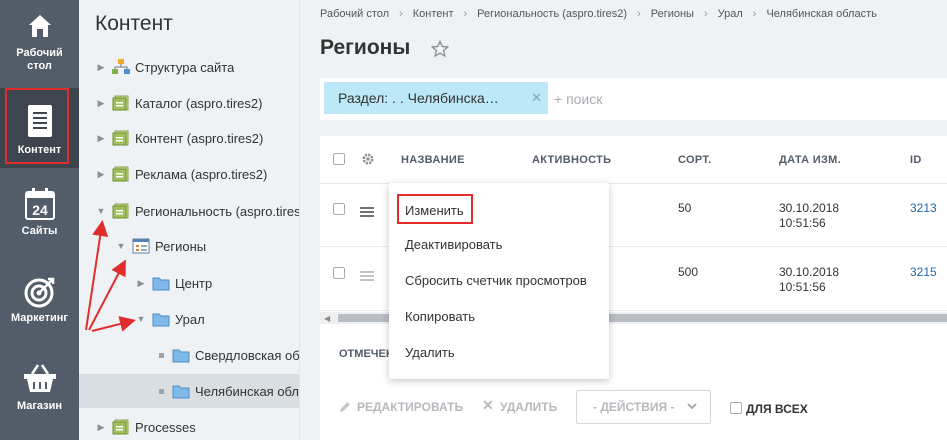  What do you see at coordinates (141, 246) in the screenshot?
I see `list-icon` at bounding box center [141, 246].